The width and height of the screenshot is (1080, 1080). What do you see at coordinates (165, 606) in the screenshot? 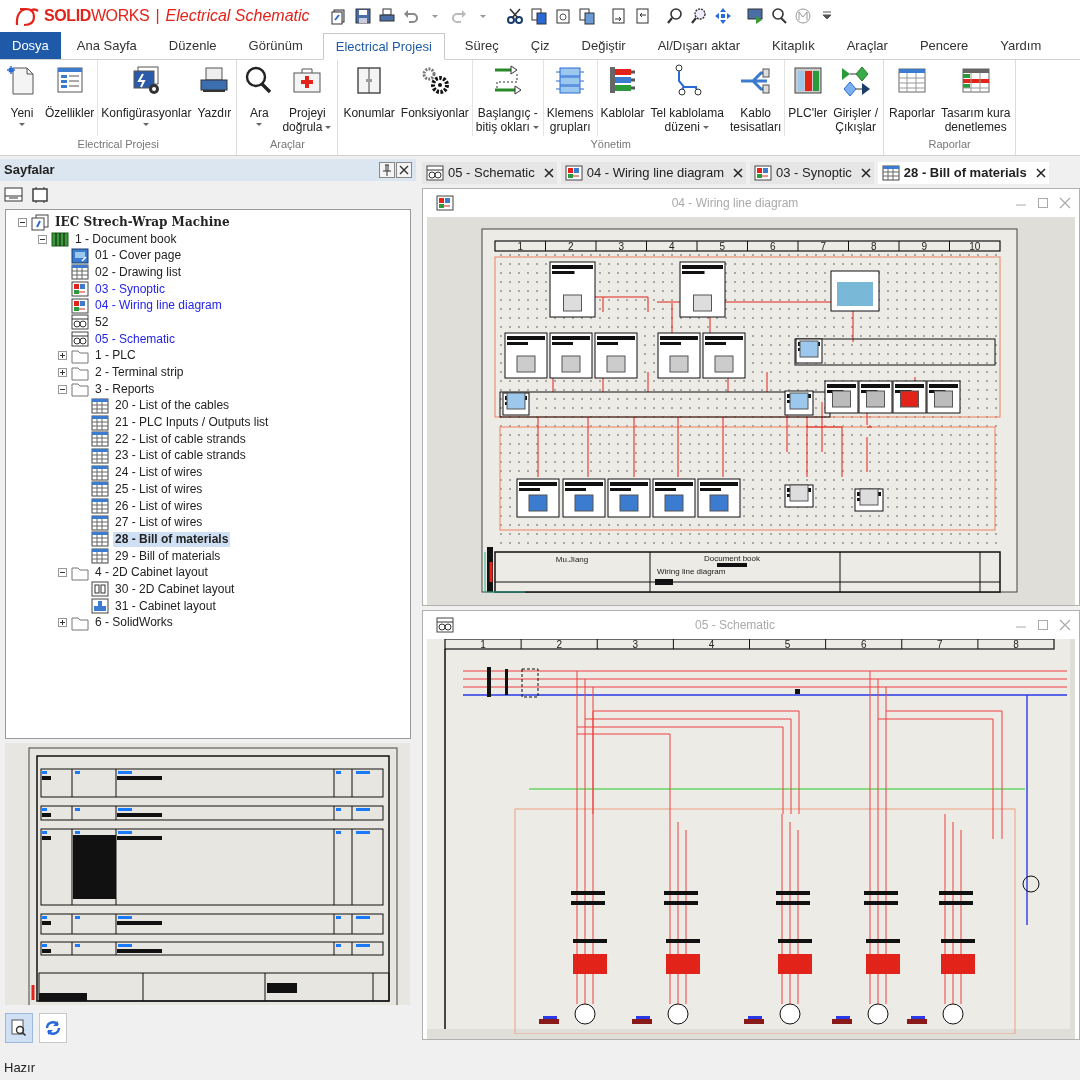
I see `tree-item: 31 - Cabinet layout` at bounding box center [165, 606].